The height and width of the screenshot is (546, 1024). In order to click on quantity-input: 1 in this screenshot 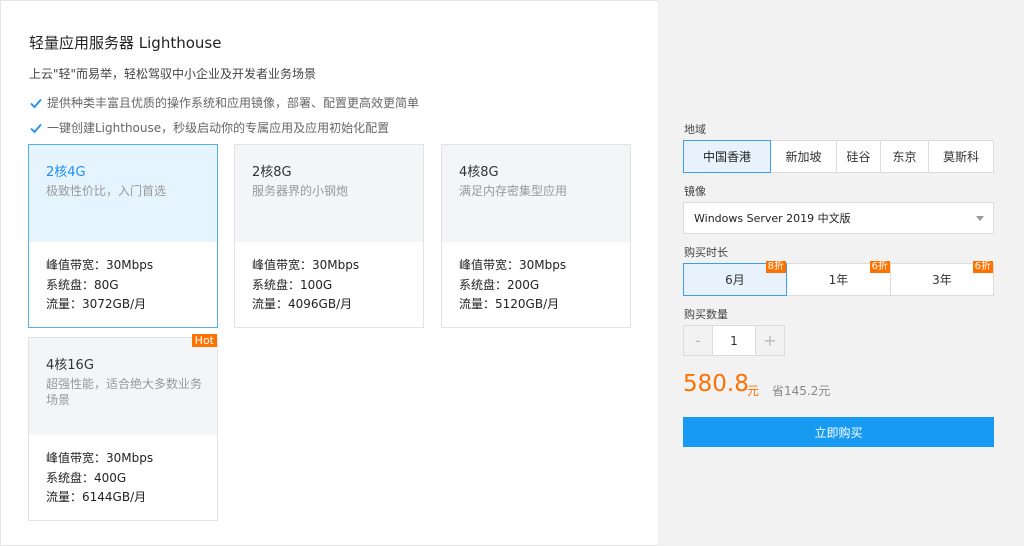, I will do `click(734, 340)`.